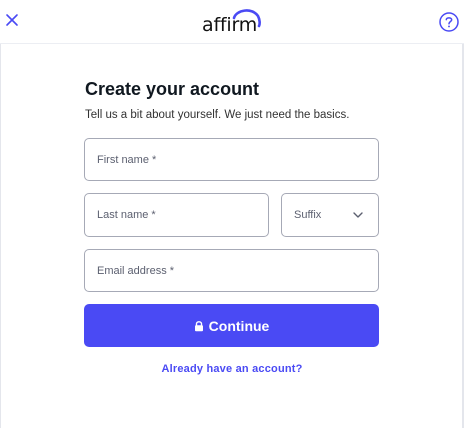 This screenshot has height=428, width=464. I want to click on lock-icon, so click(198, 325).